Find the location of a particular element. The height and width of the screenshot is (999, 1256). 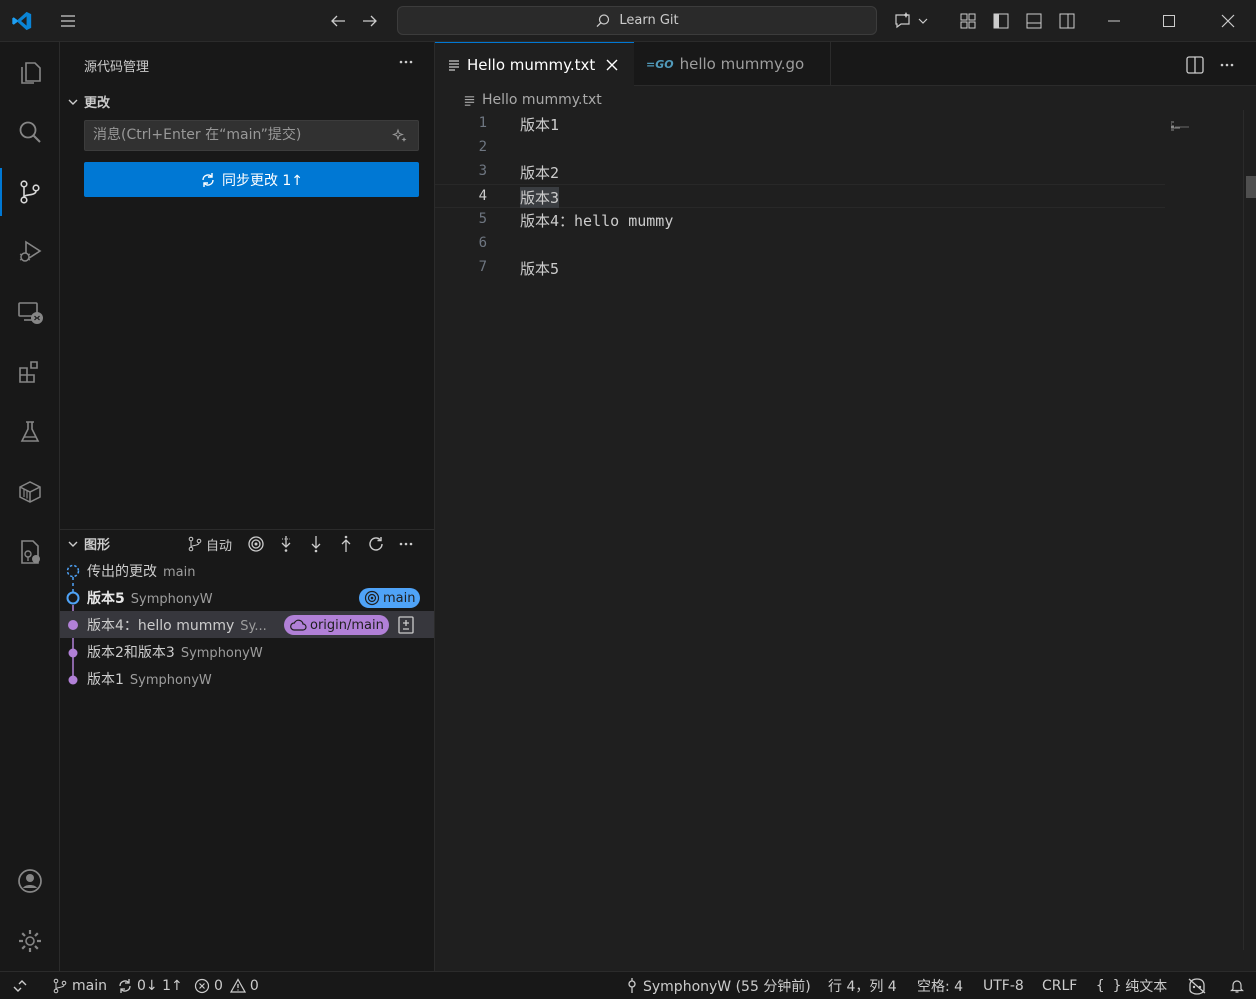

head-node-icon is located at coordinates (73, 598).